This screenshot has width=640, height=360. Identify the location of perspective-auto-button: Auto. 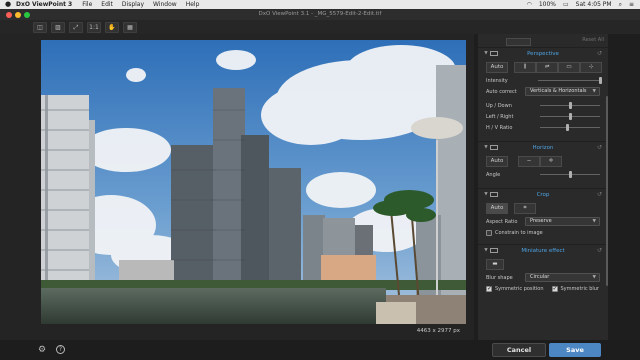
(497, 67).